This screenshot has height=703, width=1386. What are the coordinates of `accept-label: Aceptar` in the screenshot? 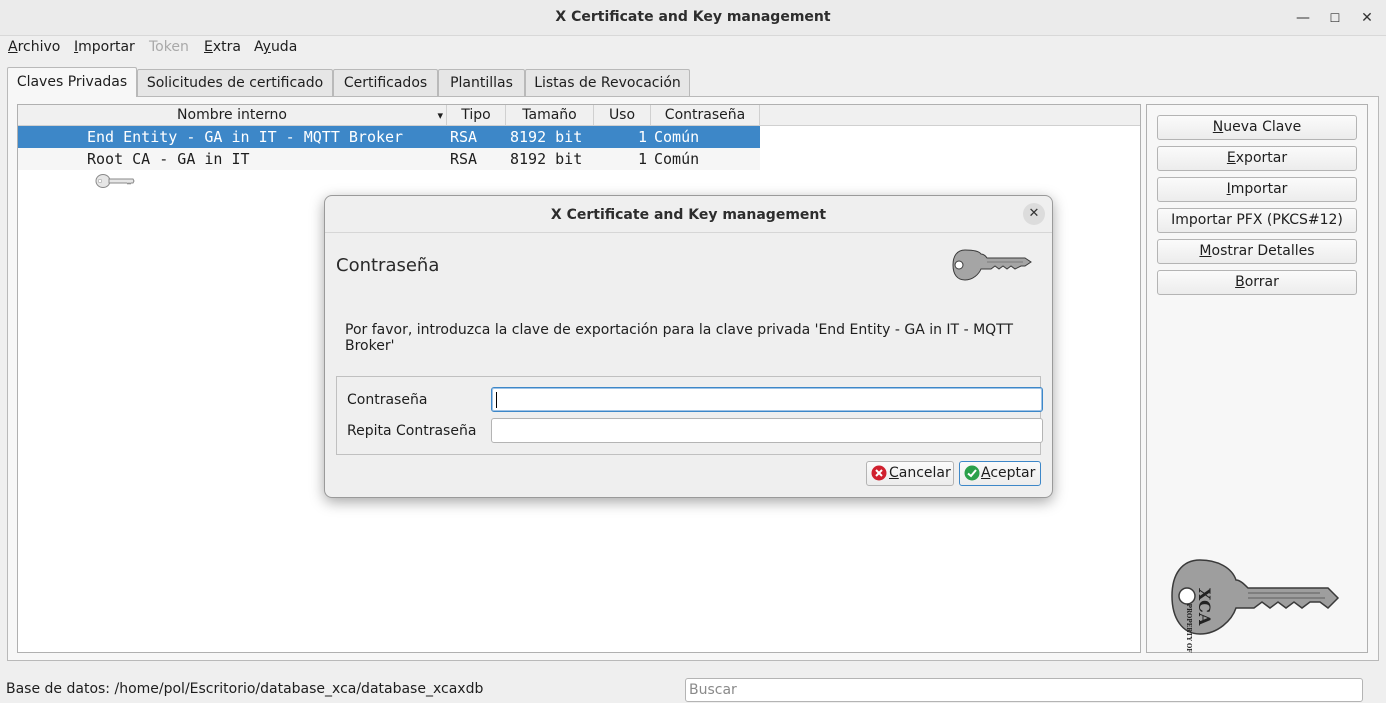 It's located at (1008, 473).